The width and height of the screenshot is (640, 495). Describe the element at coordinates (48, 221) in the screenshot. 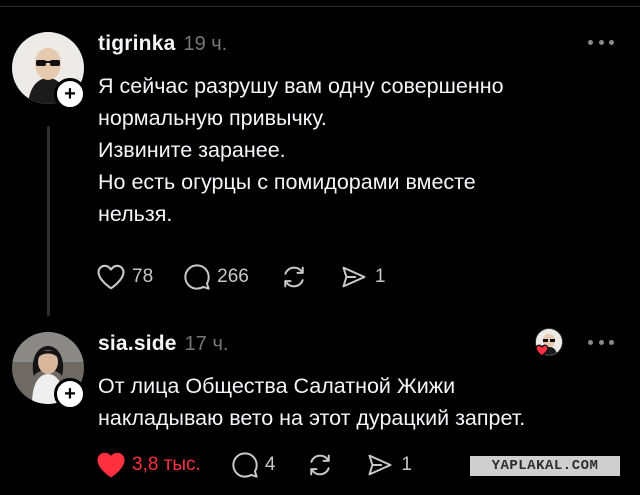

I see `thread-line` at that location.